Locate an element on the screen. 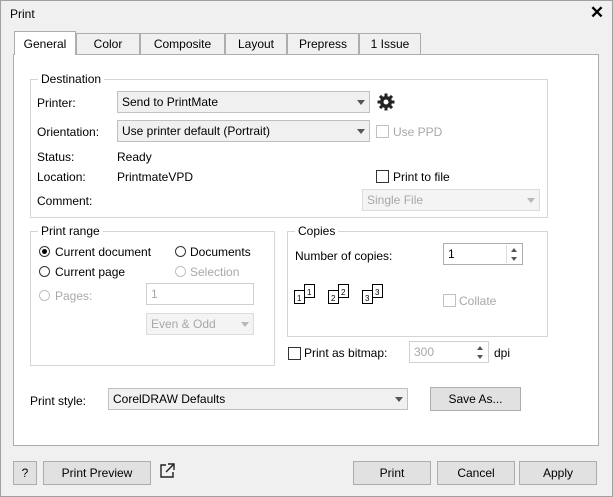  window-title: Print is located at coordinates (22, 14).